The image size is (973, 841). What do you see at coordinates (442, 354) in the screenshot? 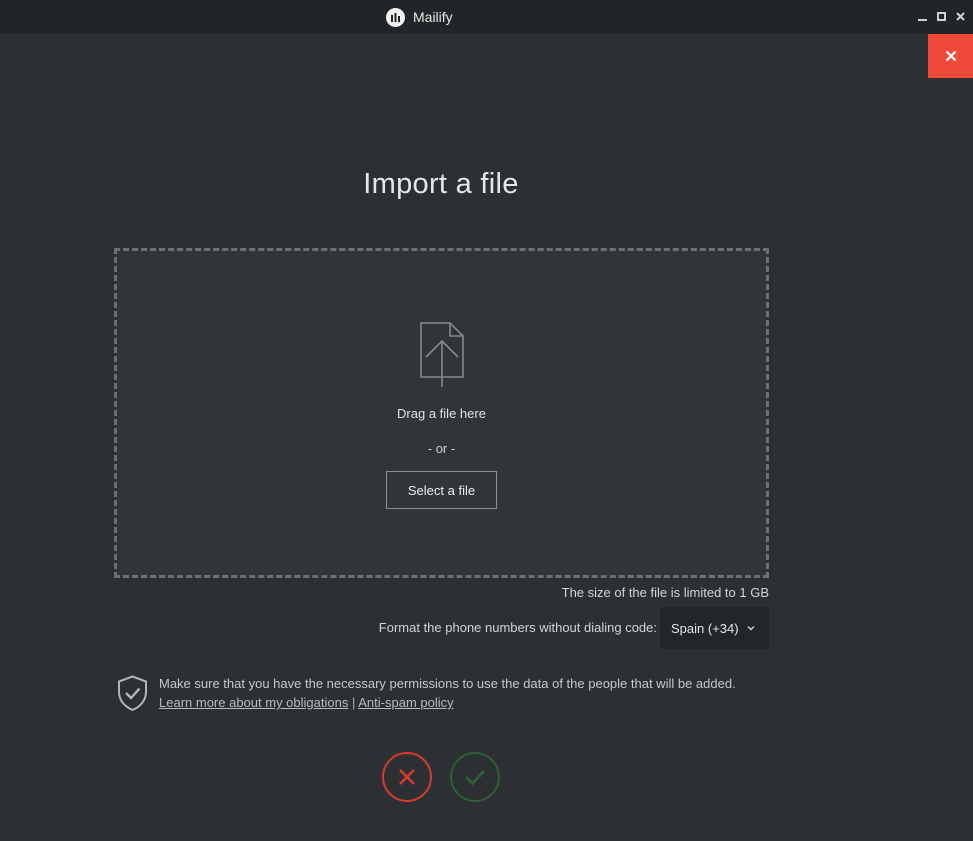
I see `file-upload-icon` at bounding box center [442, 354].